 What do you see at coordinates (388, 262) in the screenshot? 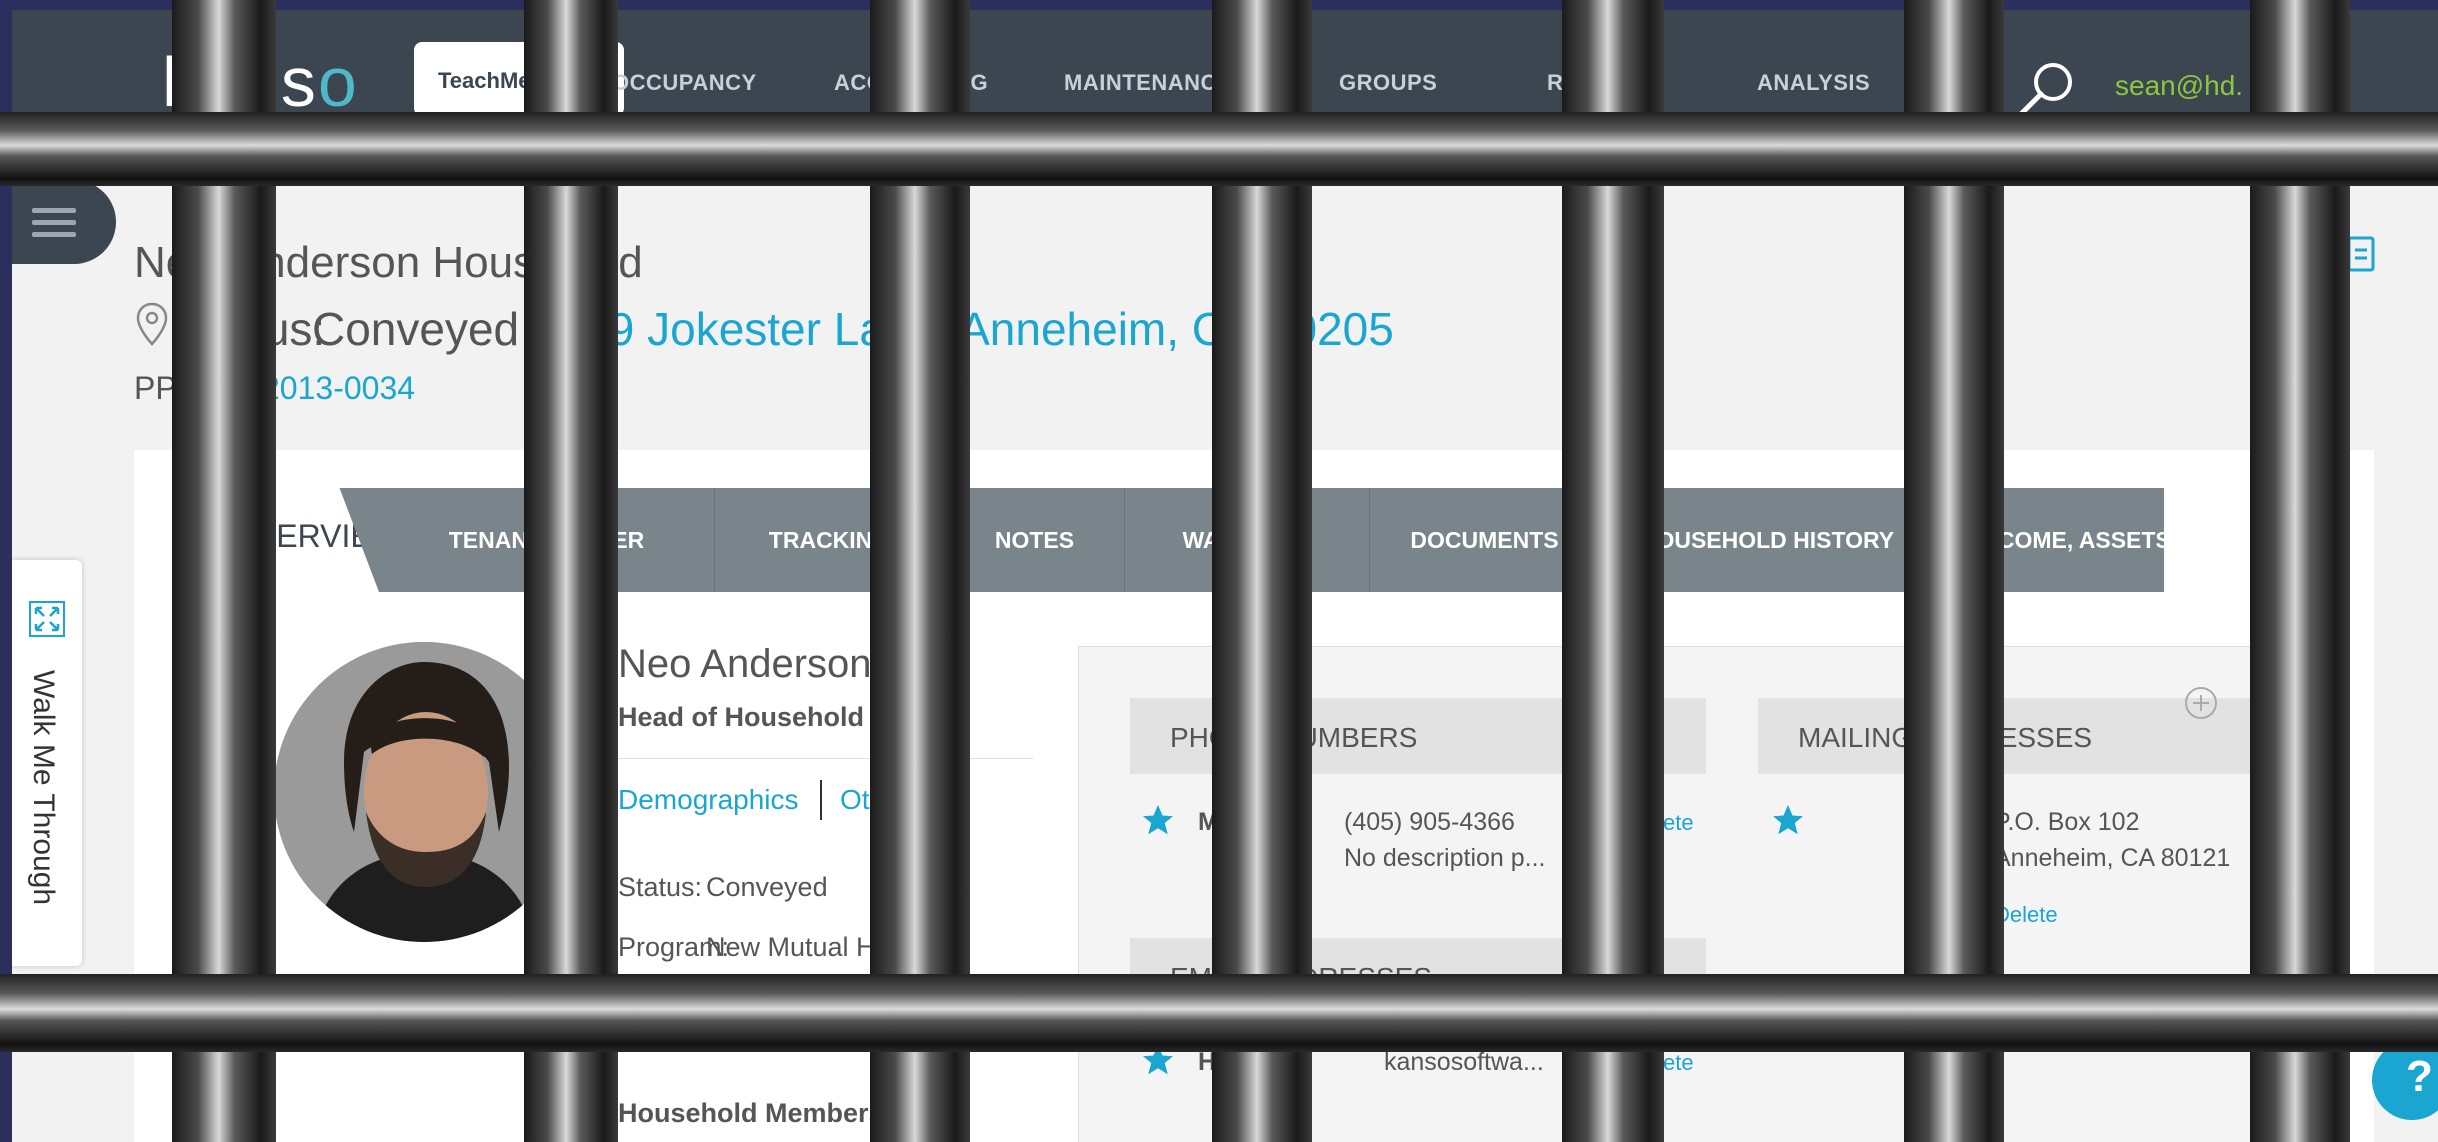
I see `page-title: New Anderson Household` at bounding box center [388, 262].